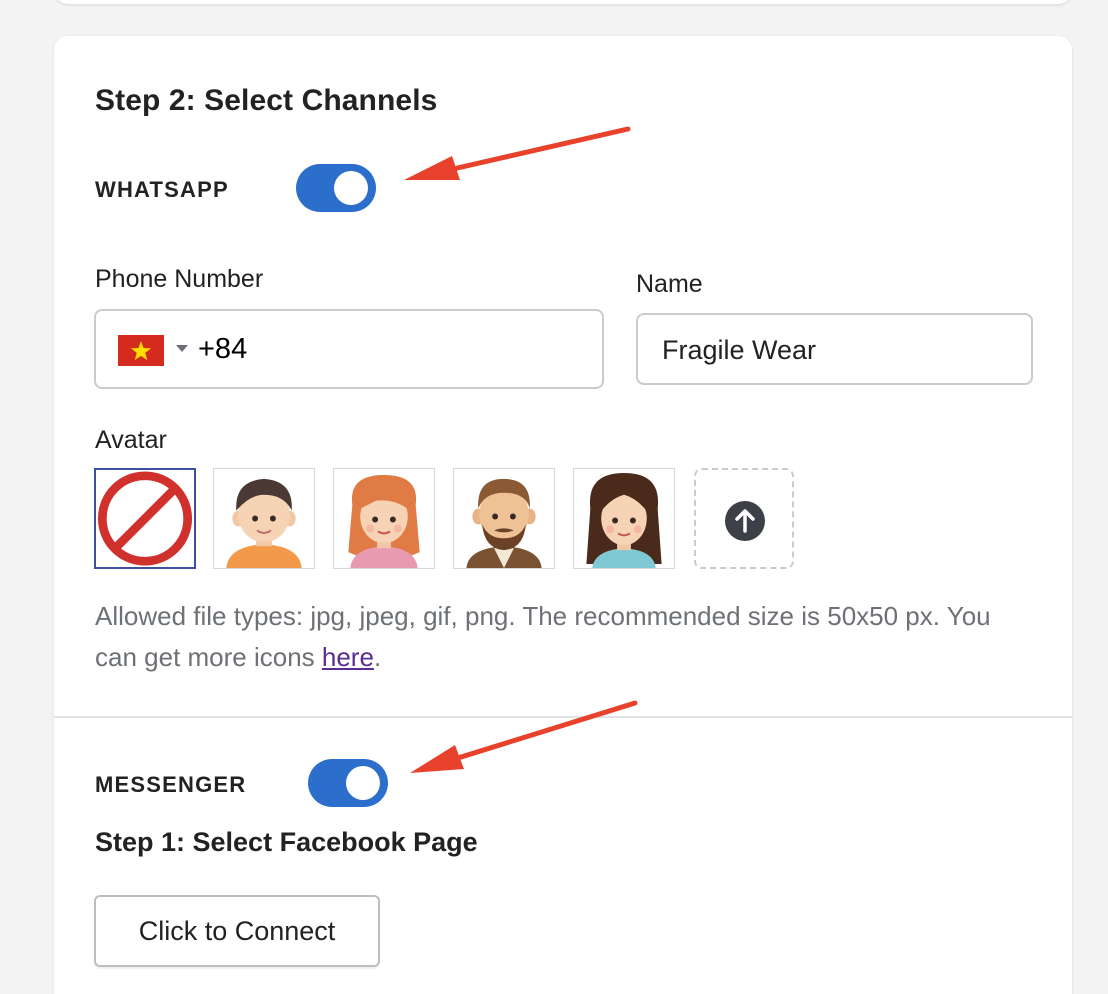  Describe the element at coordinates (264, 523) in the screenshot. I see `man-avatar-icon` at that location.